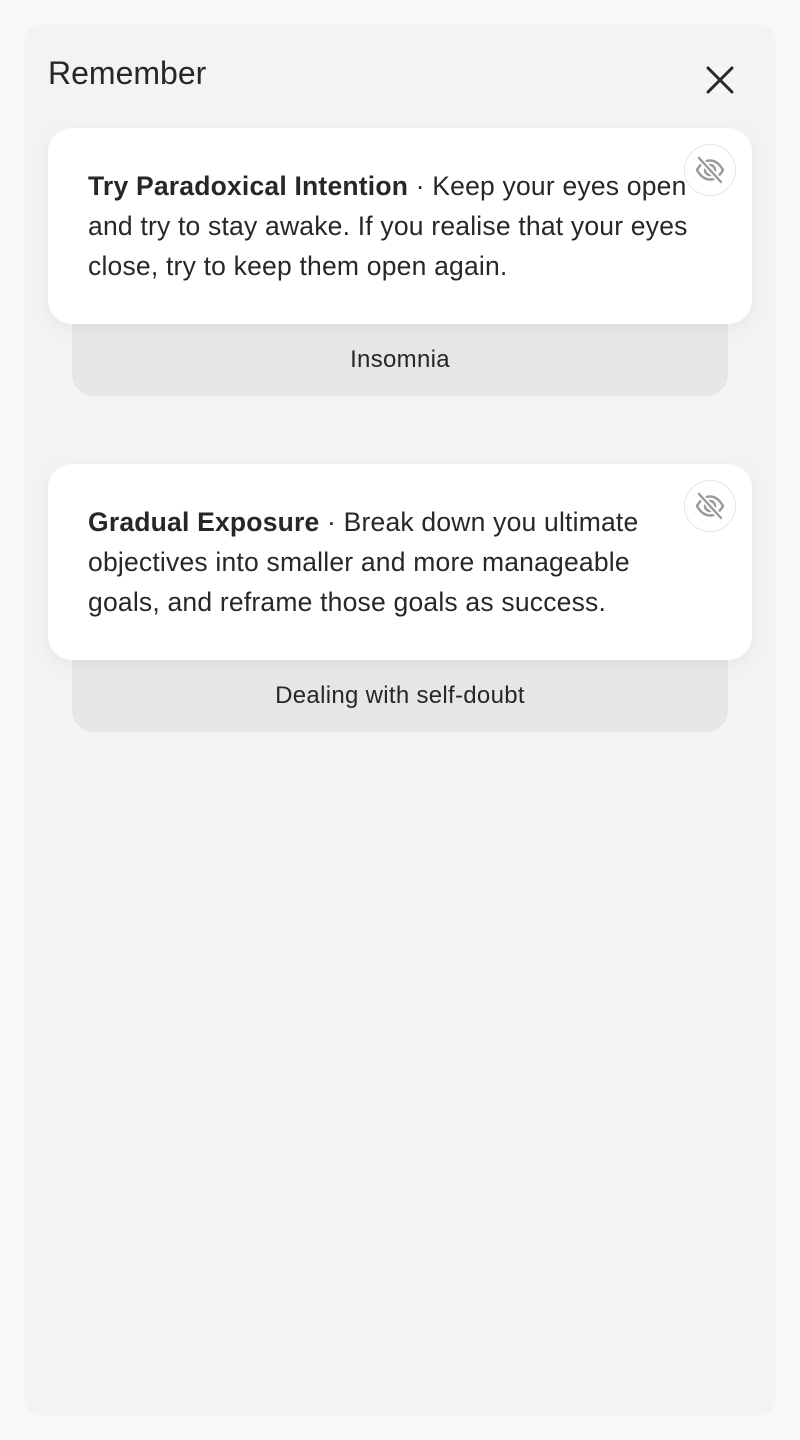  Describe the element at coordinates (127, 73) in the screenshot. I see `panel-title: Remember` at that location.